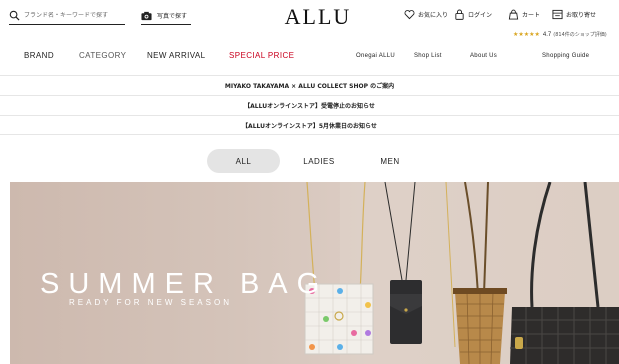 This screenshot has height=364, width=619. Describe the element at coordinates (409, 15) in the screenshot. I see `heart-icon` at that location.